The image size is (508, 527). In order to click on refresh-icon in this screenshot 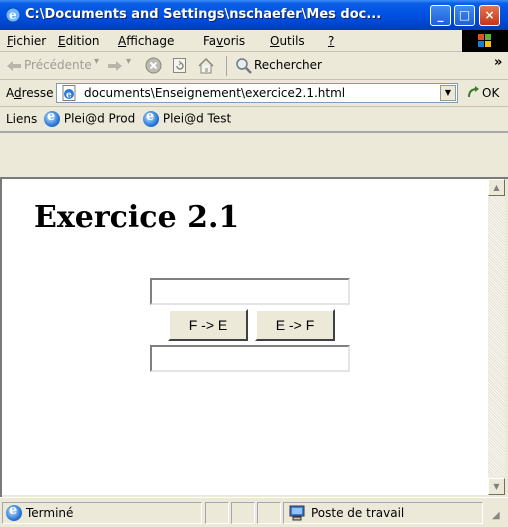, I will do `click(180, 67)`.